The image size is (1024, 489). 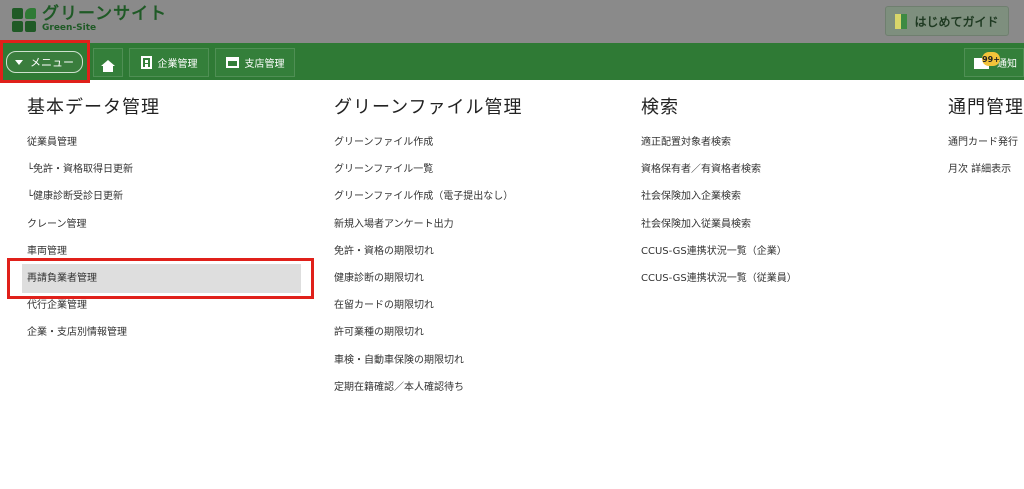 What do you see at coordinates (428, 202) in the screenshot?
I see `menu-item-green-file-create-offline: グリーンファイル作成（電子提出なし）` at bounding box center [428, 202].